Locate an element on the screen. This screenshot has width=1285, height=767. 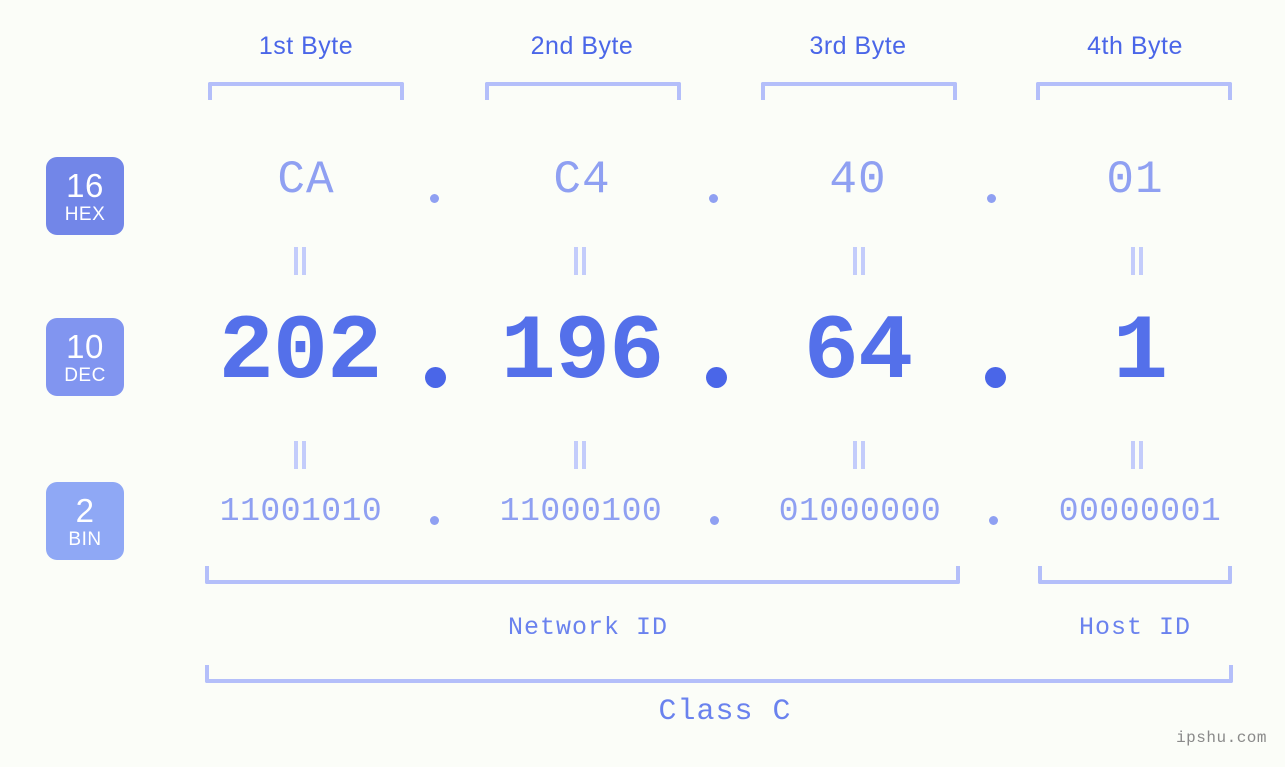
host-id-bracket is located at coordinates (1135, 575).